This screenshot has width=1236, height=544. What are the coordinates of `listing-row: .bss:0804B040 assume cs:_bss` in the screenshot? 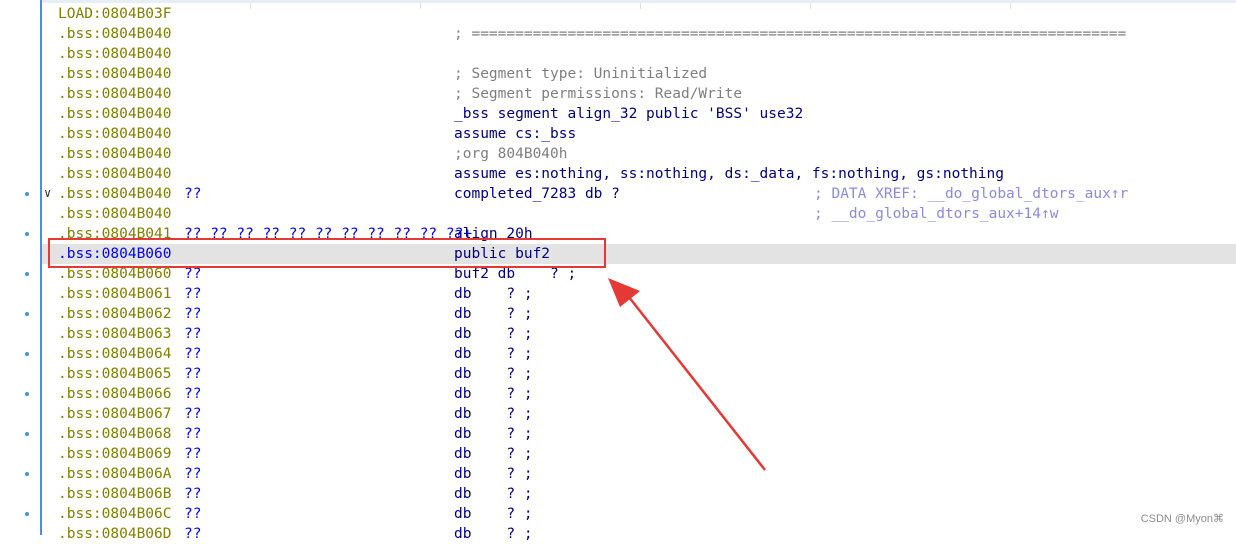 It's located at (639, 134).